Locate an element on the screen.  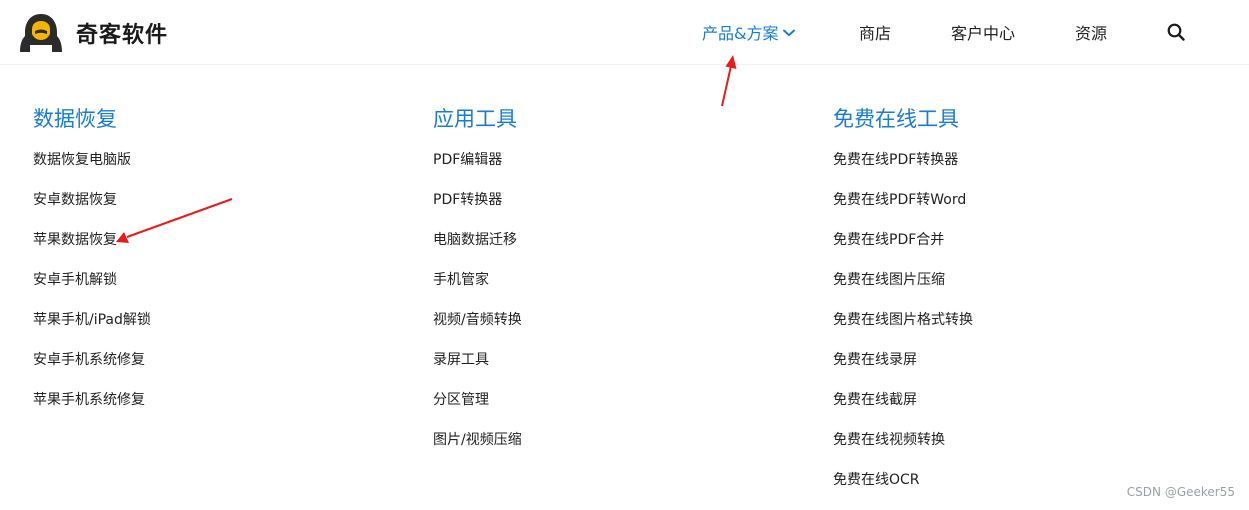
menu-item: 免费在线录屏 is located at coordinates (903, 370).